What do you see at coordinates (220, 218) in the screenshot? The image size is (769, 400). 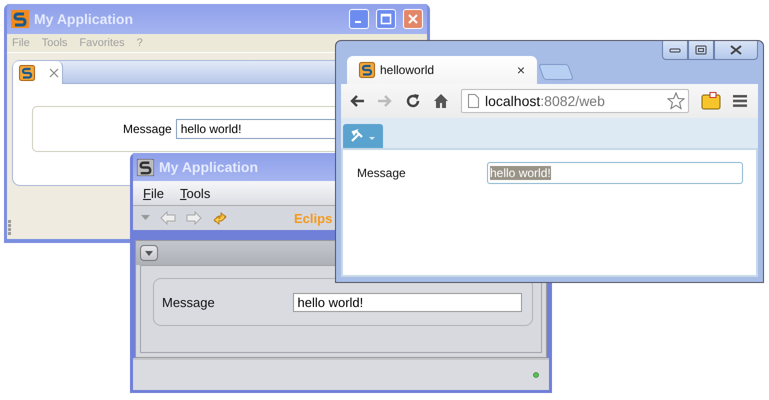 I see `sync-icon` at bounding box center [220, 218].